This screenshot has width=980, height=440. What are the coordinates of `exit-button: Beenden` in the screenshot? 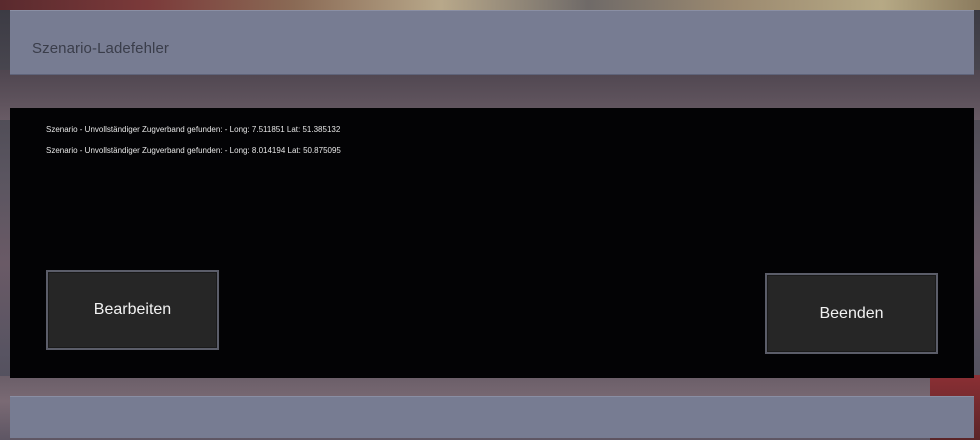 It's located at (851, 313).